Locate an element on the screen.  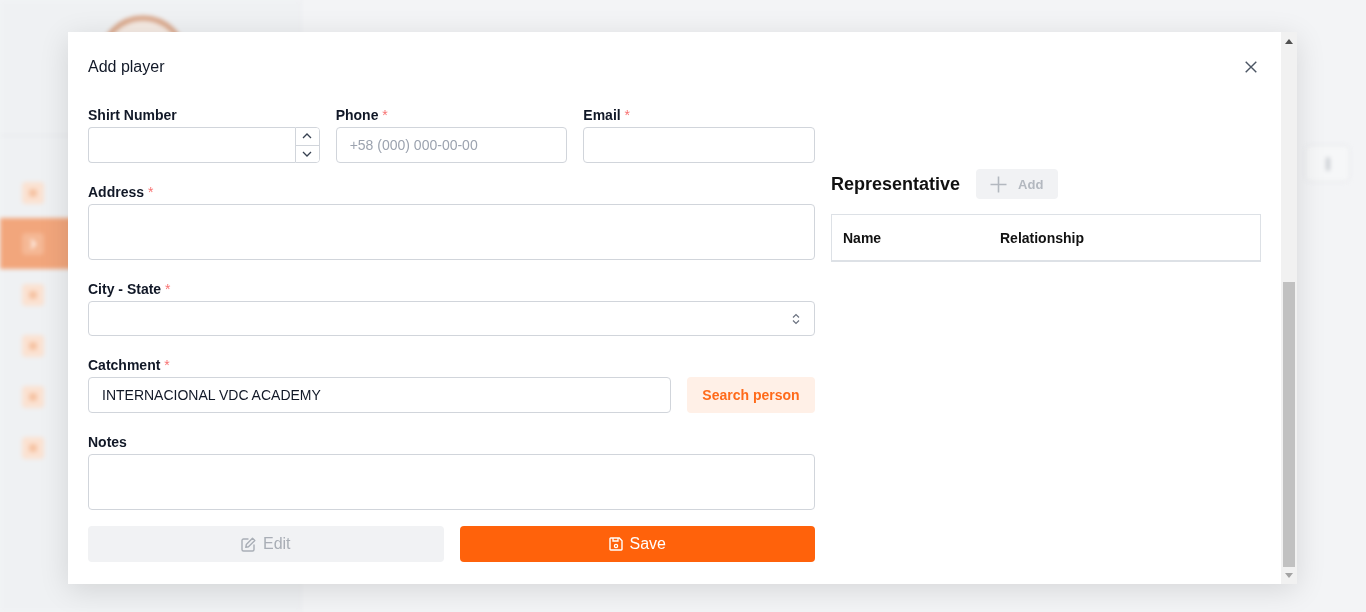
field-label: Shirt Number is located at coordinates (132, 115).